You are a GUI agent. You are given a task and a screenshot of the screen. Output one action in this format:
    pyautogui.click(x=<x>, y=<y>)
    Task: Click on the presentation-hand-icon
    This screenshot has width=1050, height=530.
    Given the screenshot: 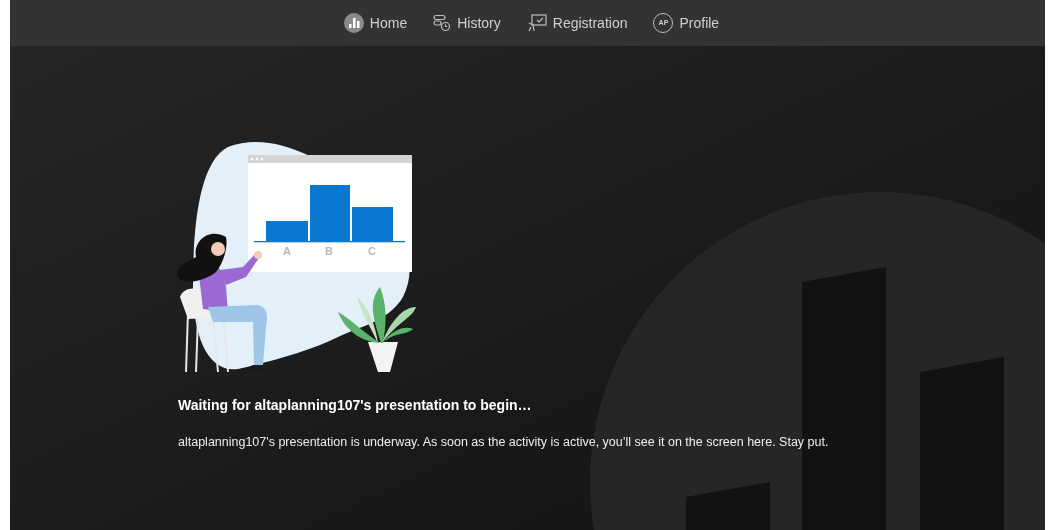 What is the action you would take?
    pyautogui.click(x=536, y=23)
    